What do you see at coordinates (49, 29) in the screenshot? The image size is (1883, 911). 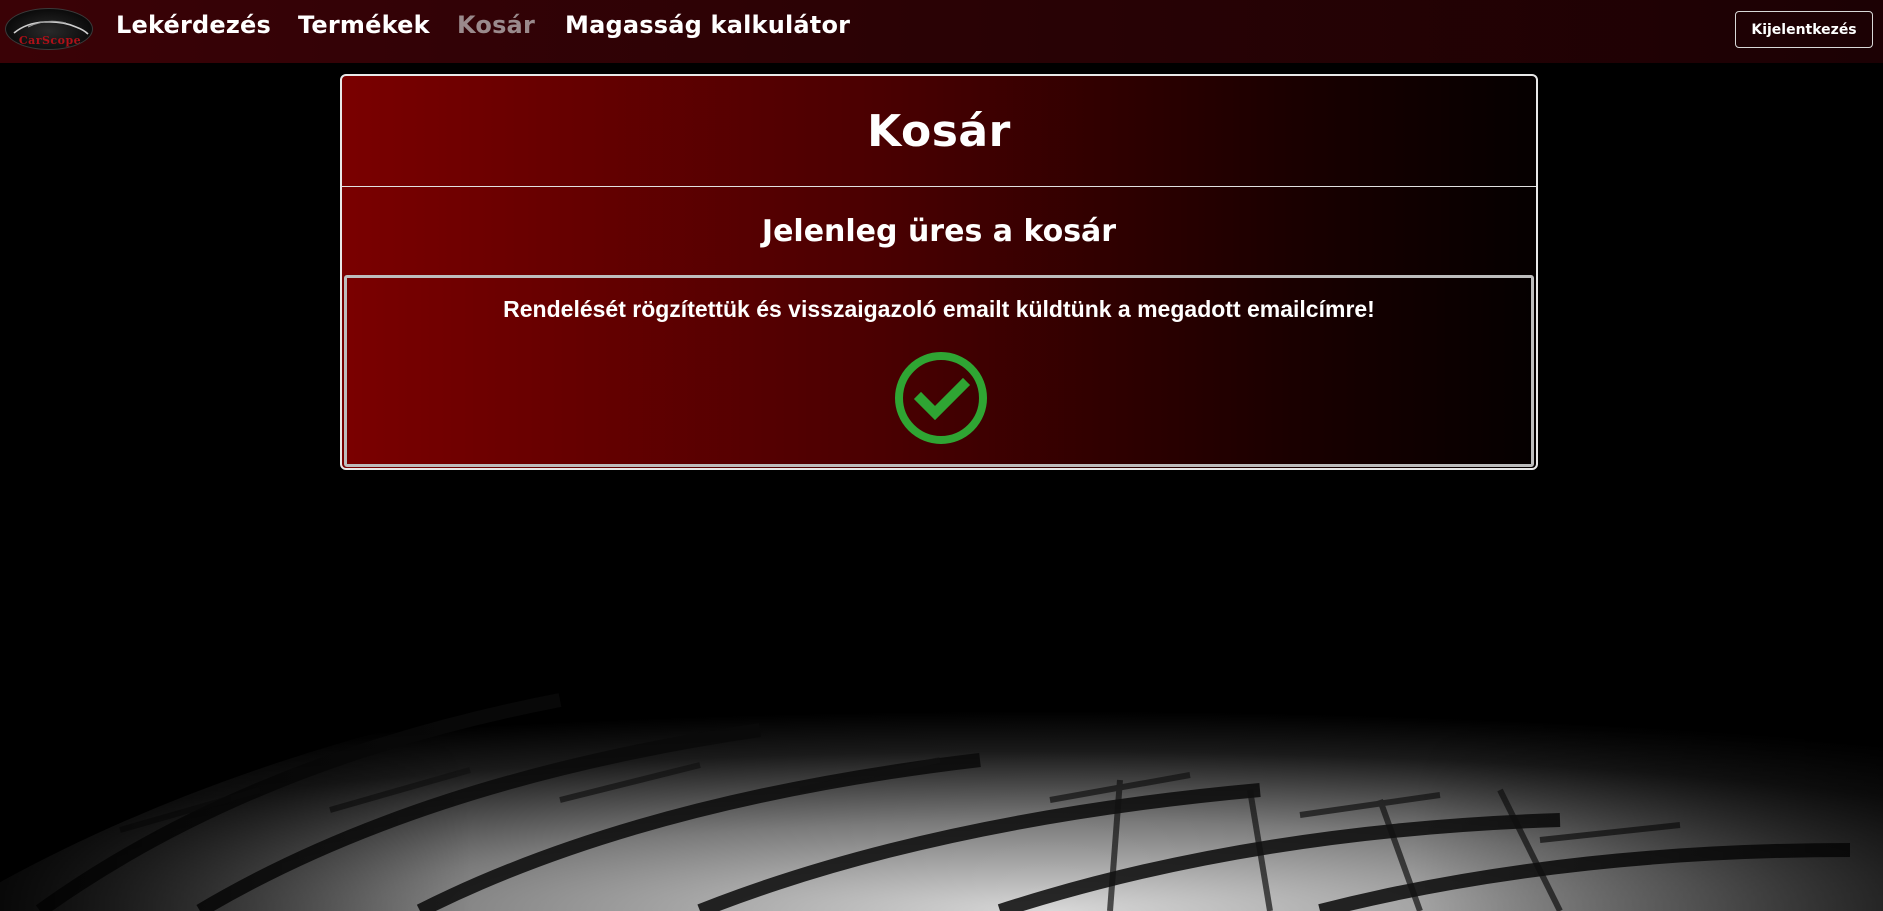 I see `carscope-logo: CarScope` at bounding box center [49, 29].